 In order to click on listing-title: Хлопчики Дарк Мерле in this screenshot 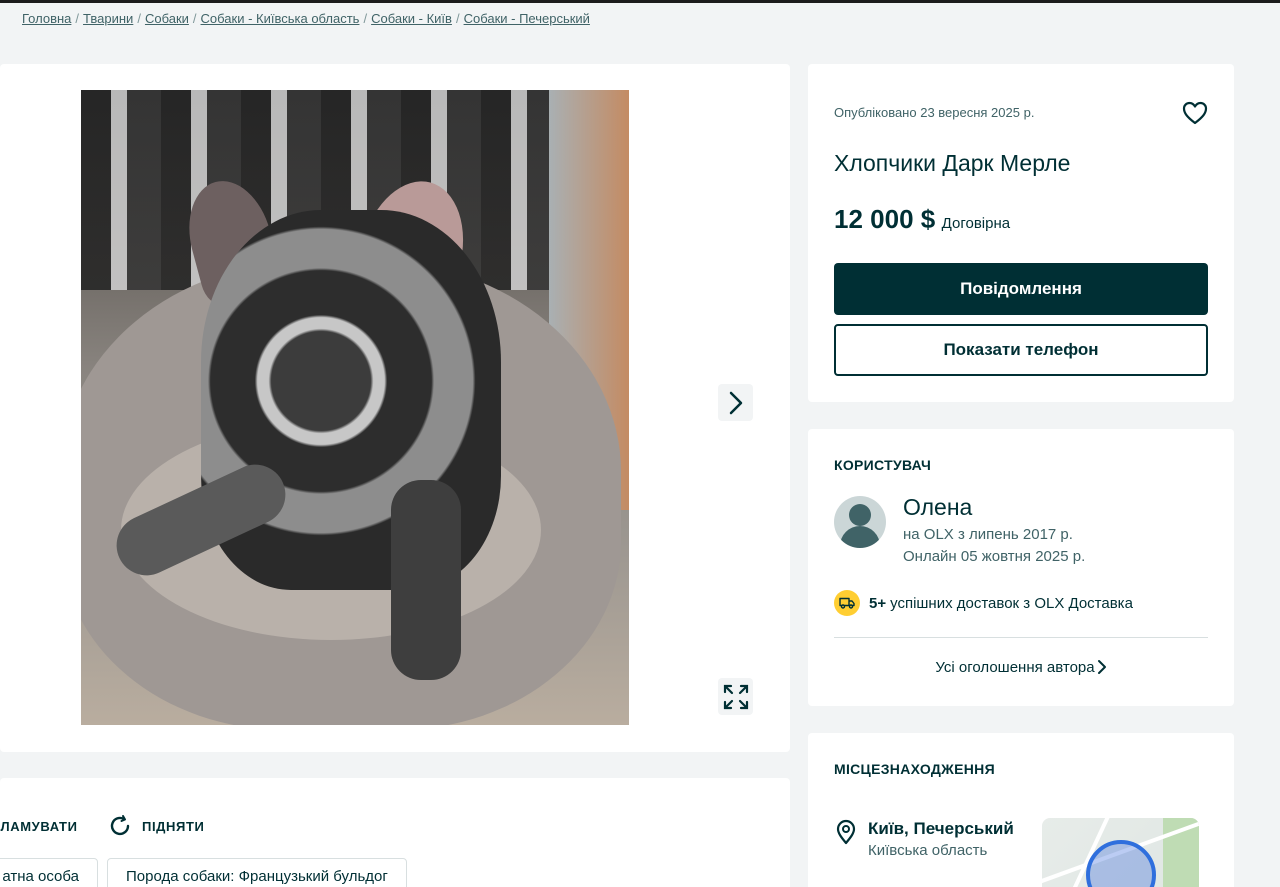, I will do `click(952, 163)`.